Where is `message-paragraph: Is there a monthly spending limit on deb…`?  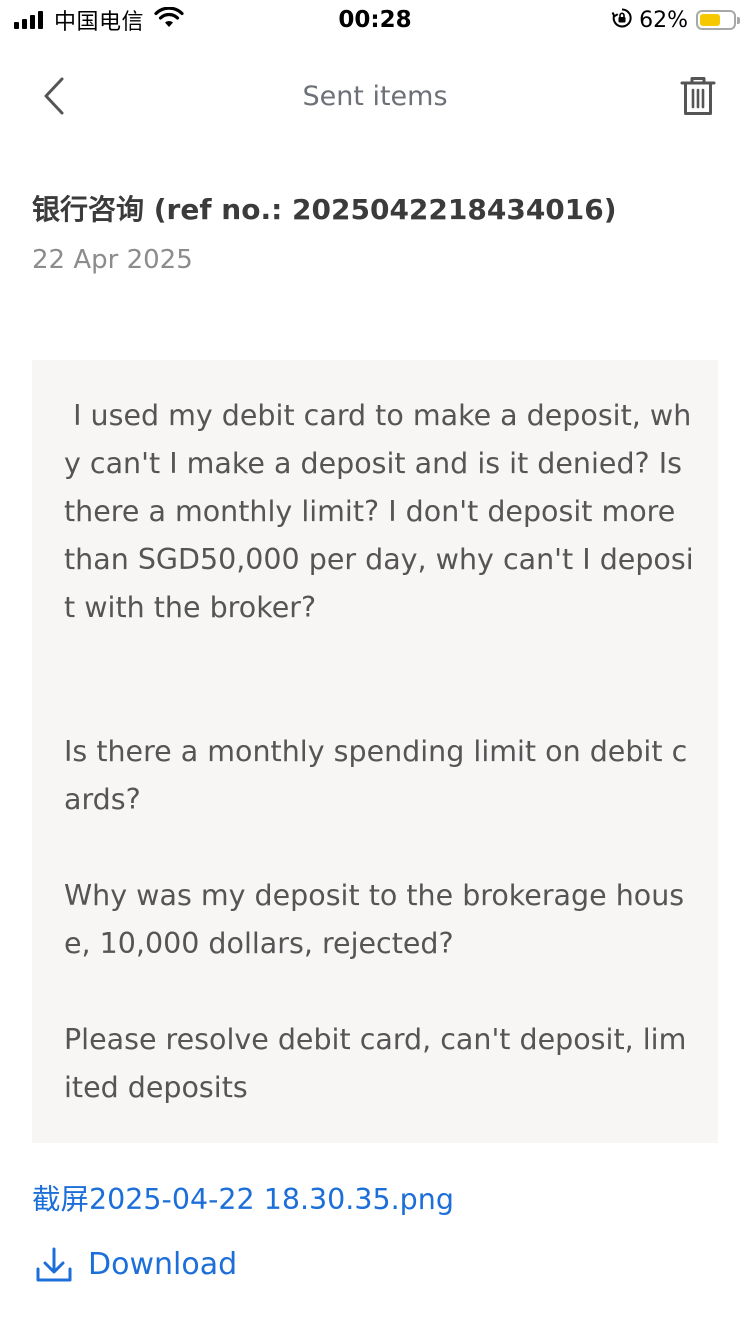
message-paragraph: Is there a monthly spending limit on deb… is located at coordinates (376, 775).